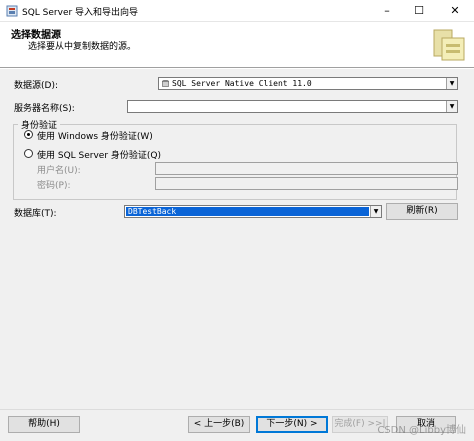 This screenshot has width=474, height=441. I want to click on wizard-folder-graphic, so click(449, 45).